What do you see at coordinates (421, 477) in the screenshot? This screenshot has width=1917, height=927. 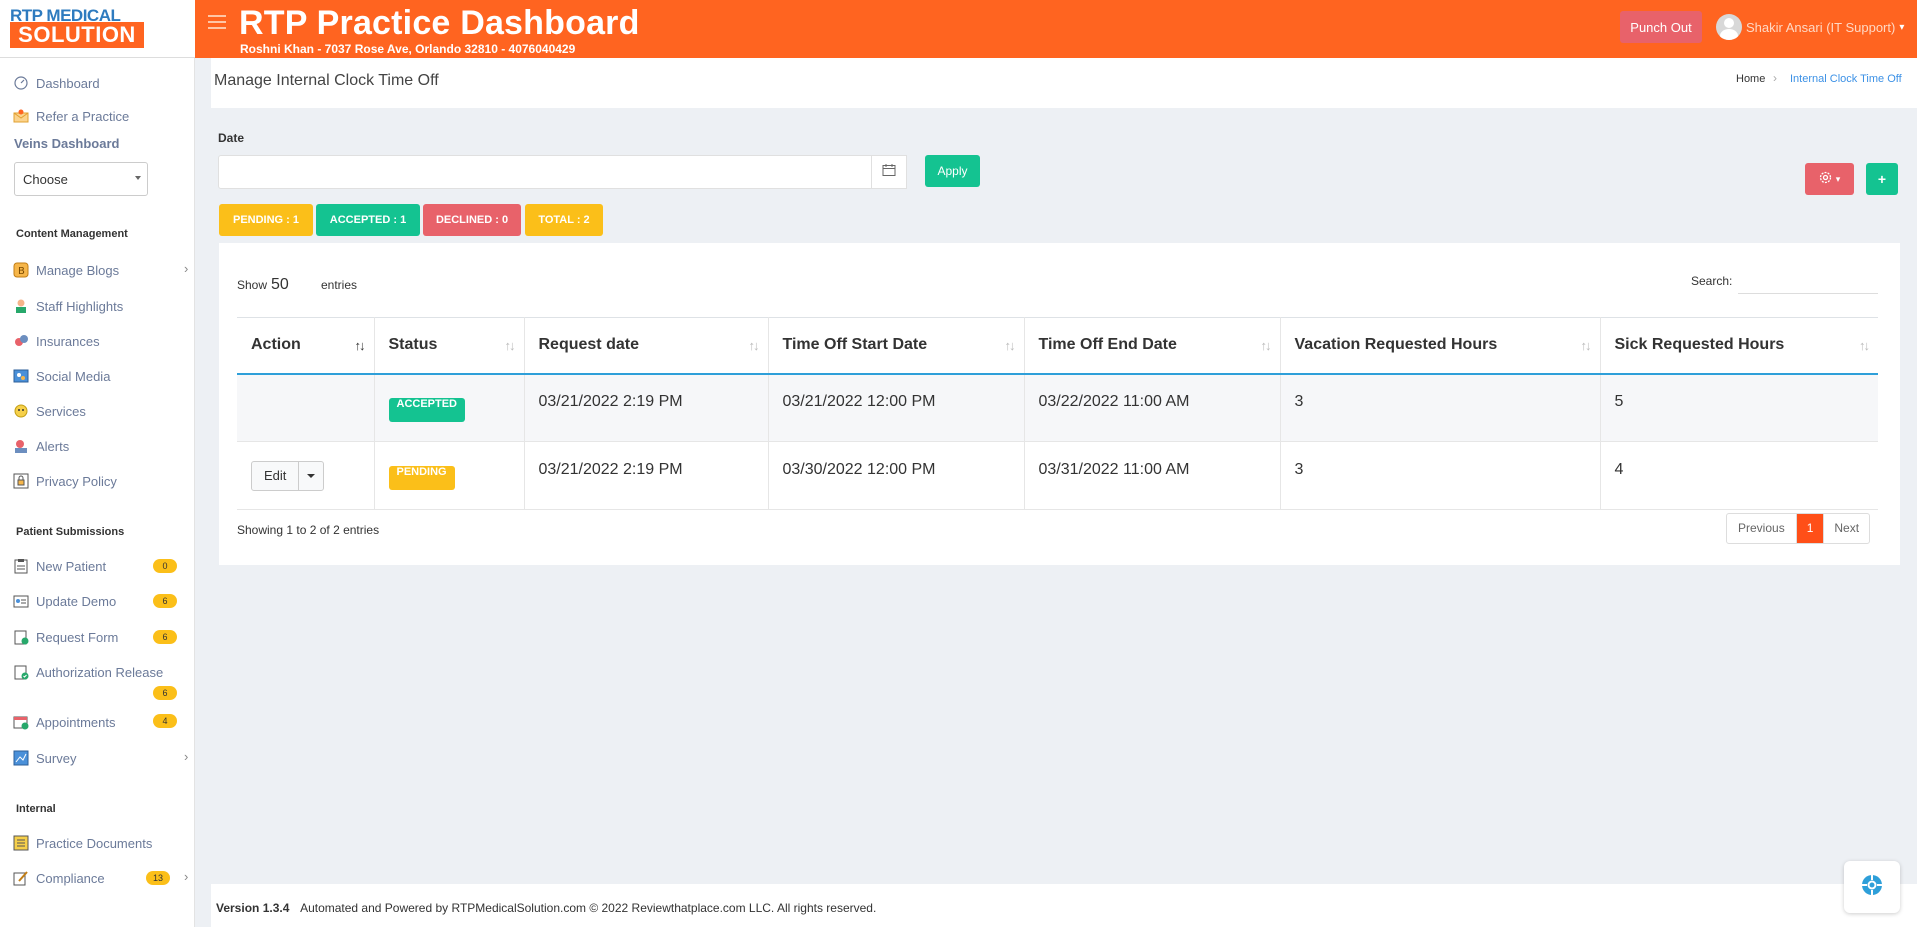 I see `status-badge: PENDING` at bounding box center [421, 477].